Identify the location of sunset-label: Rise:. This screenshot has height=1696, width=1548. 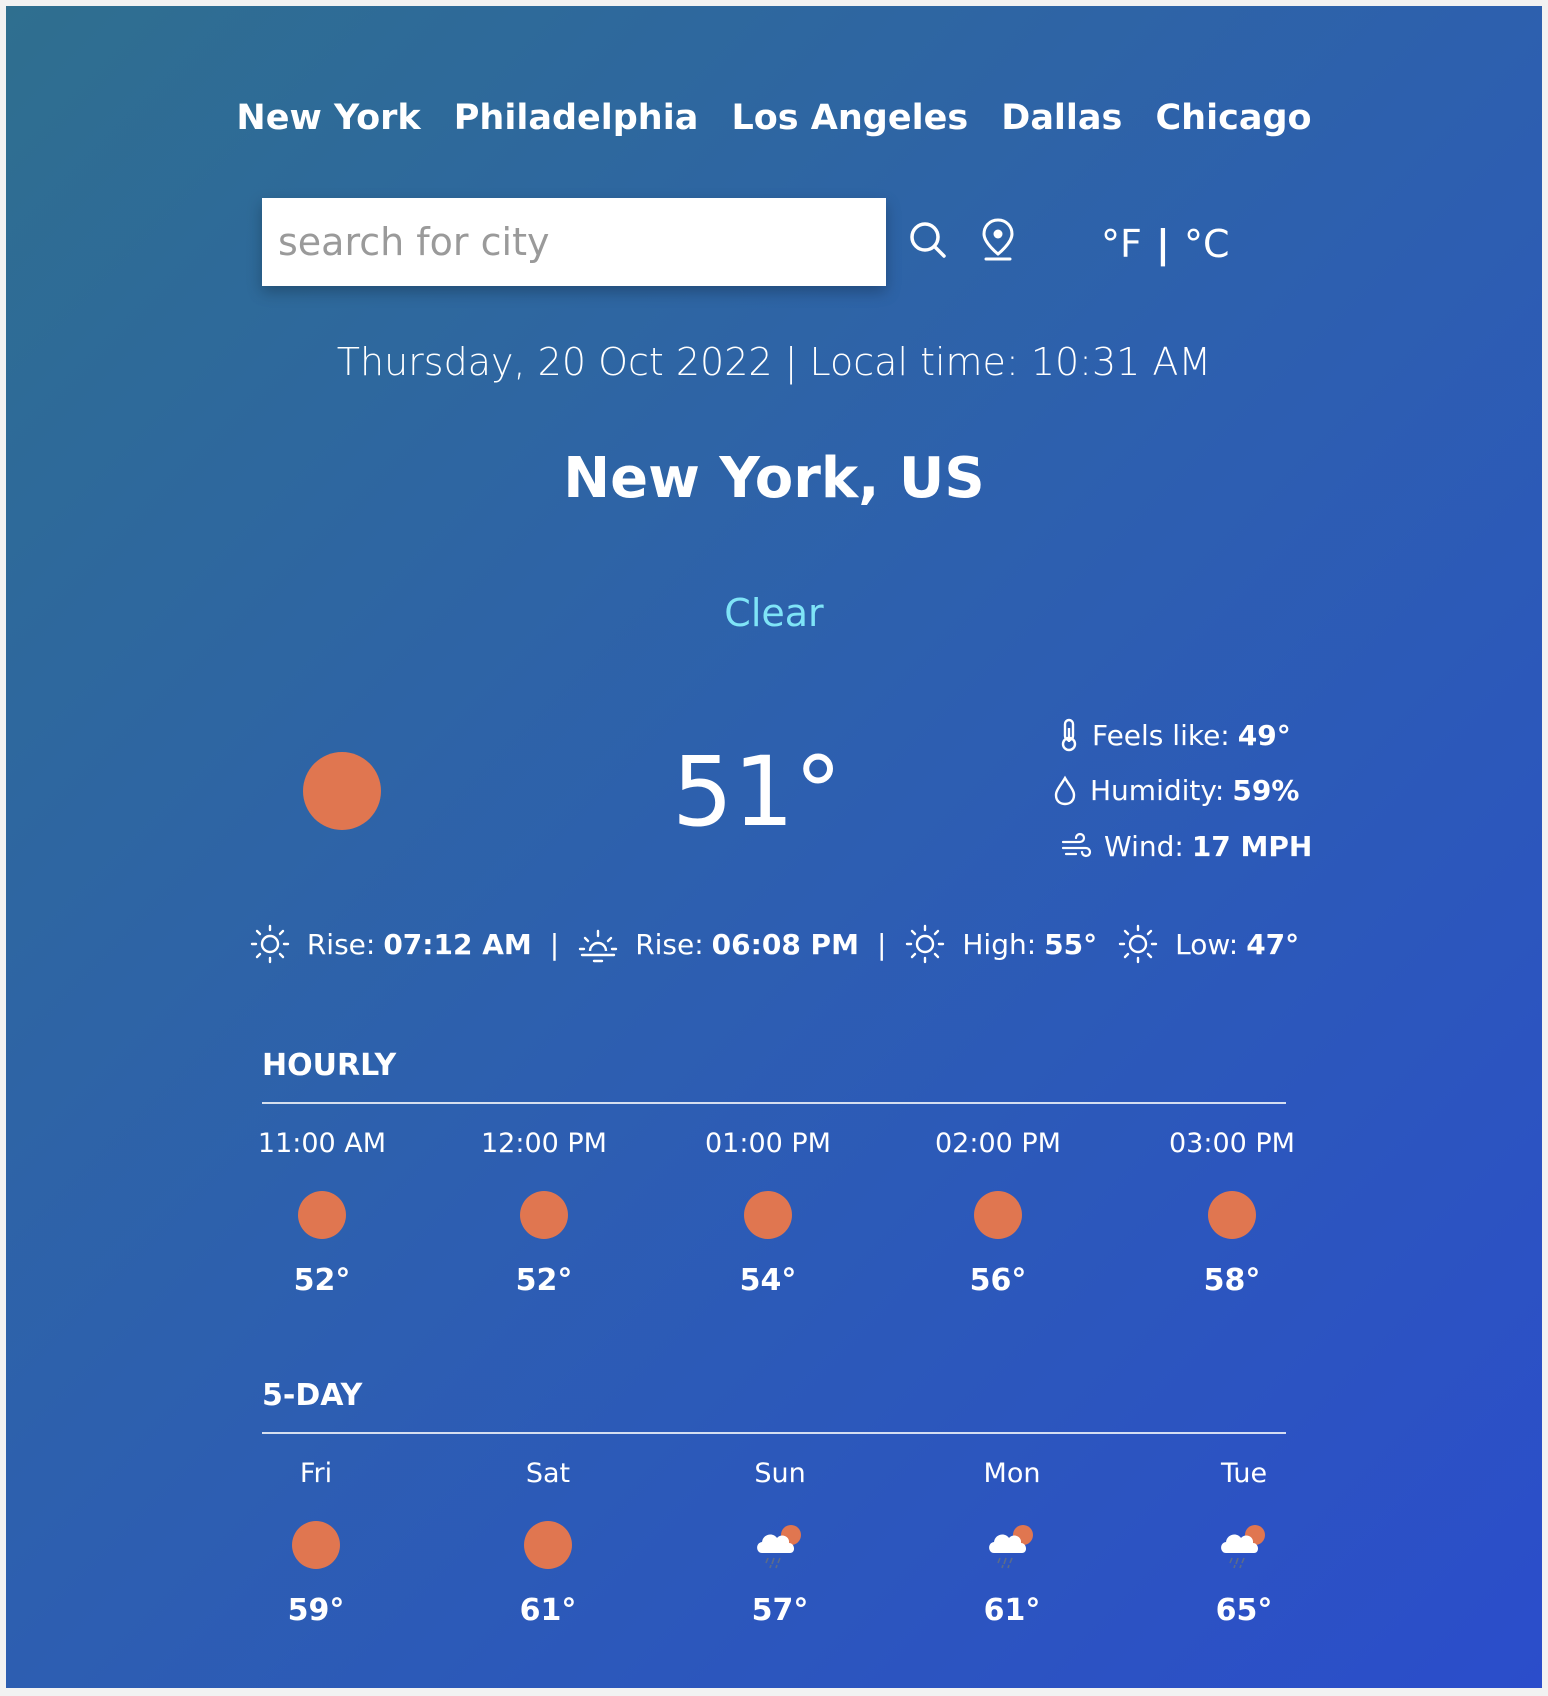
(669, 944).